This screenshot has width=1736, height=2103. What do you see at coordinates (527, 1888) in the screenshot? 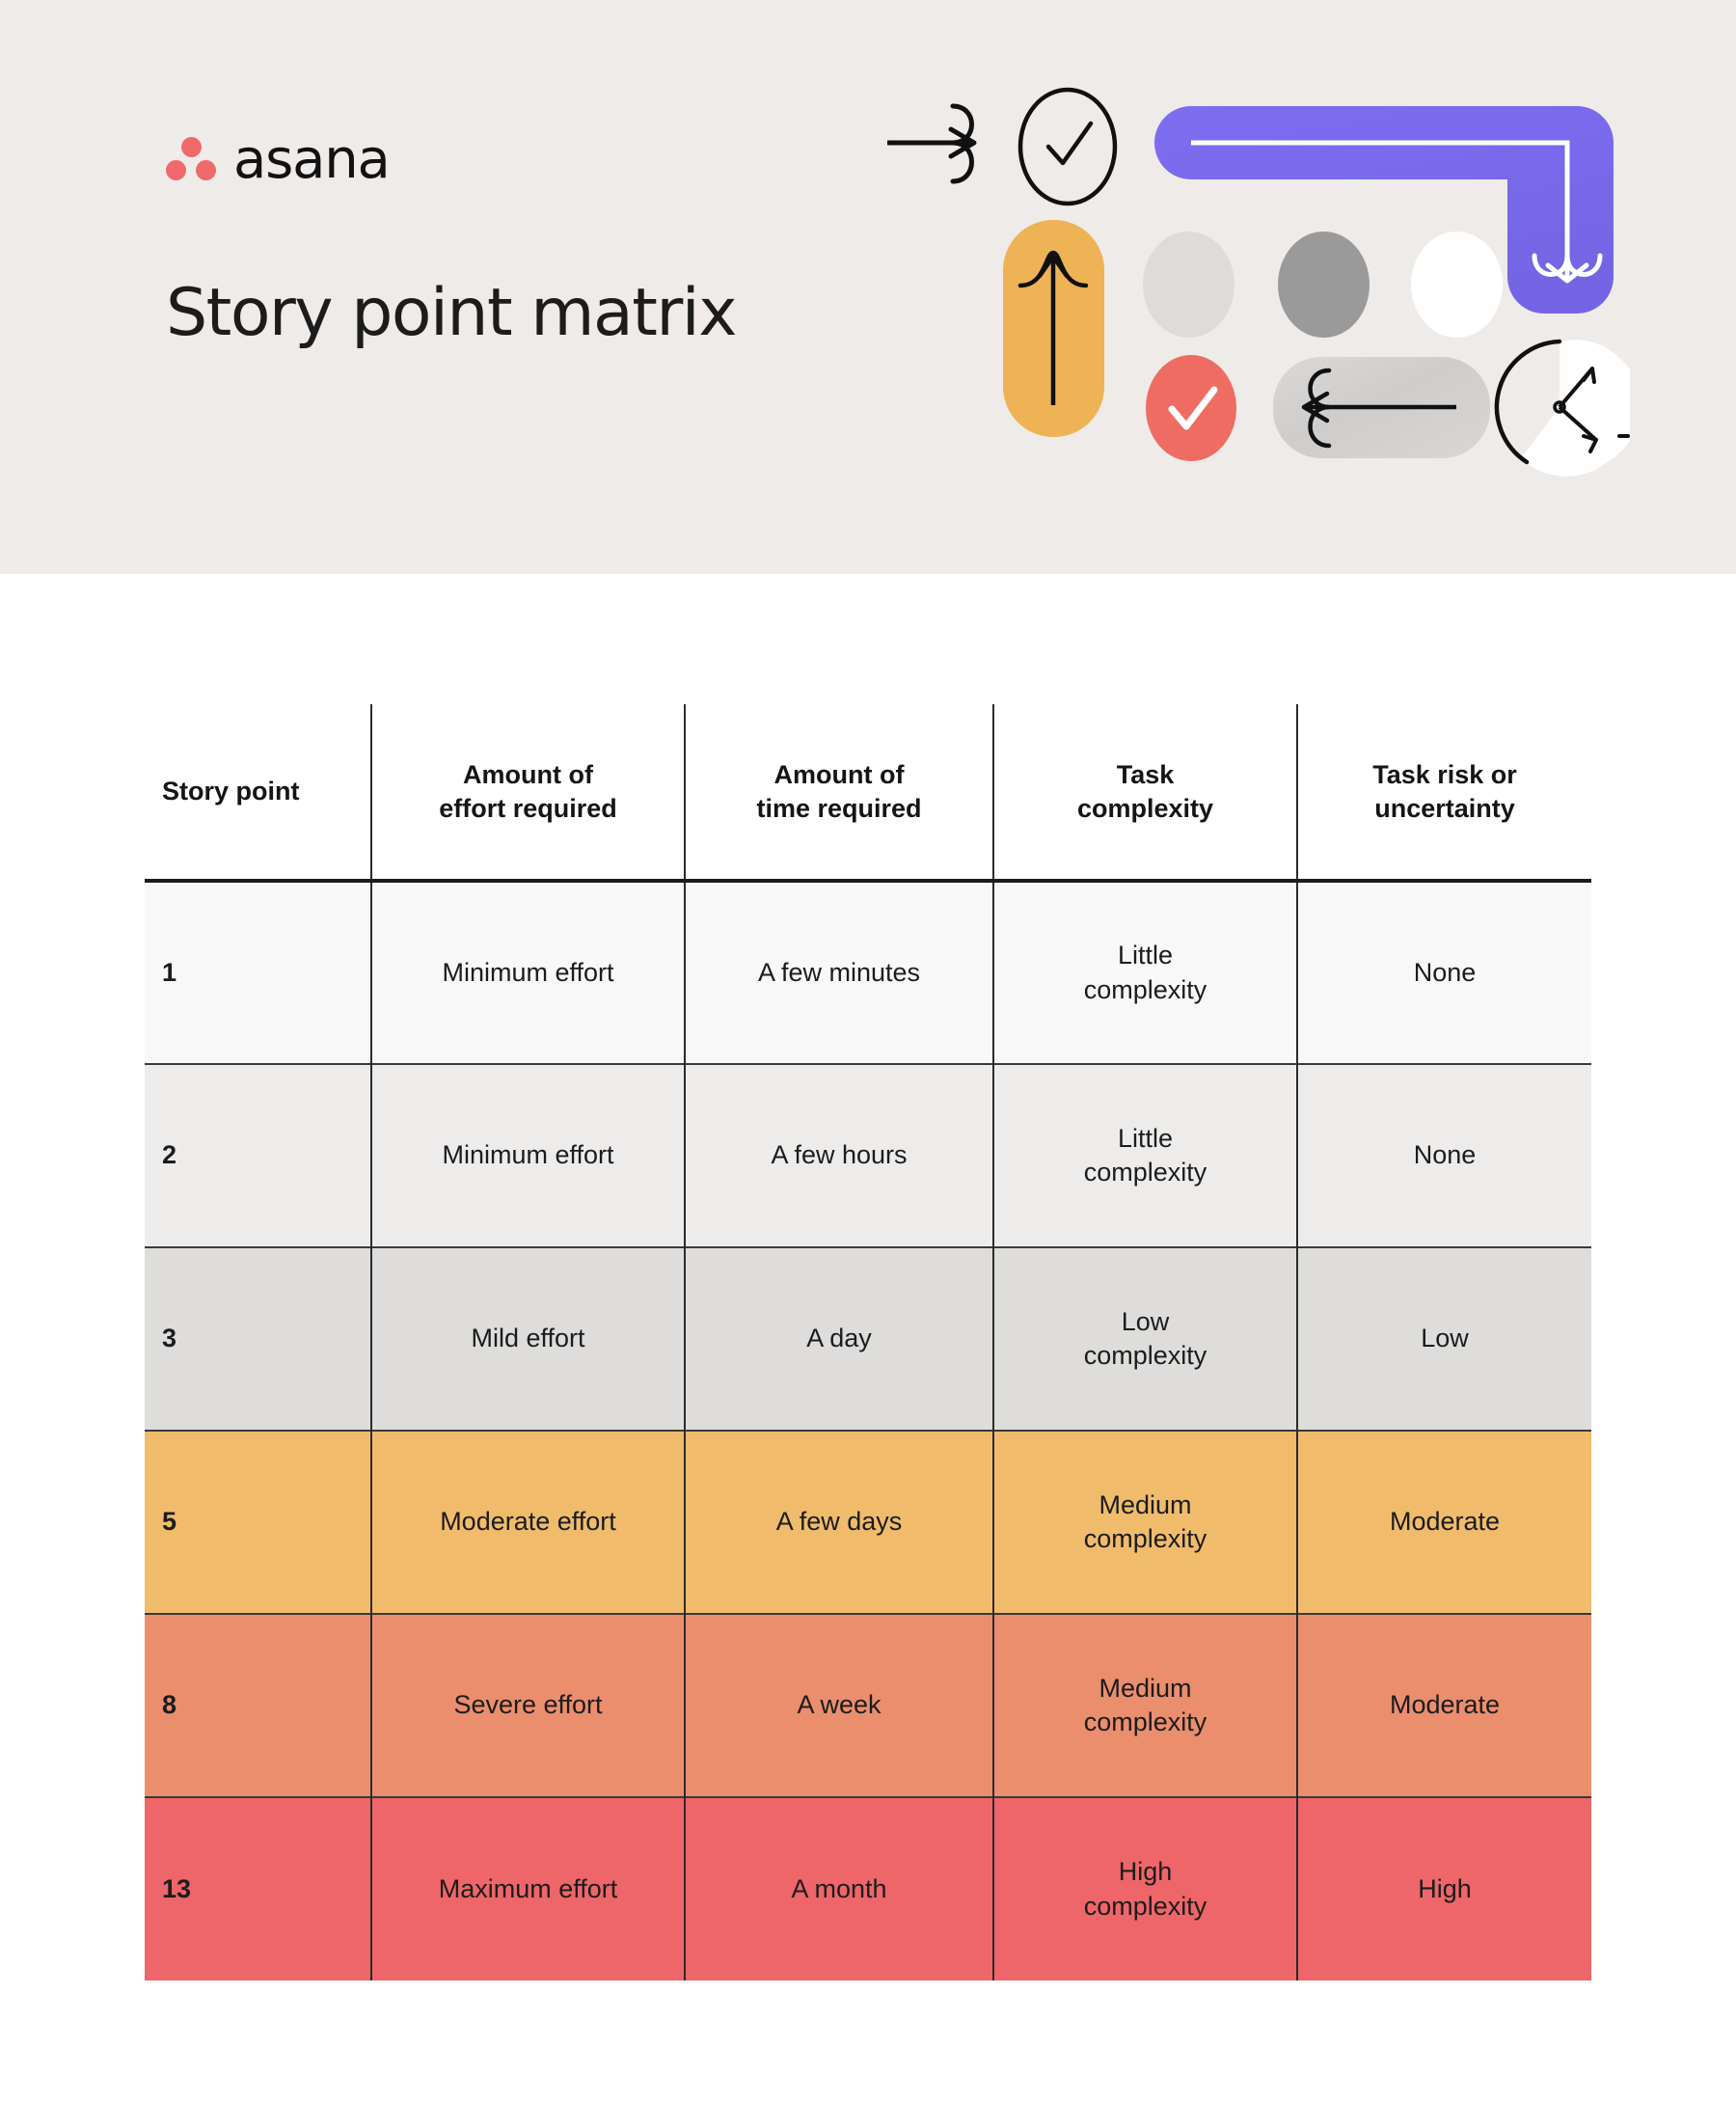
I see `cell-effort: Maximum effort` at bounding box center [527, 1888].